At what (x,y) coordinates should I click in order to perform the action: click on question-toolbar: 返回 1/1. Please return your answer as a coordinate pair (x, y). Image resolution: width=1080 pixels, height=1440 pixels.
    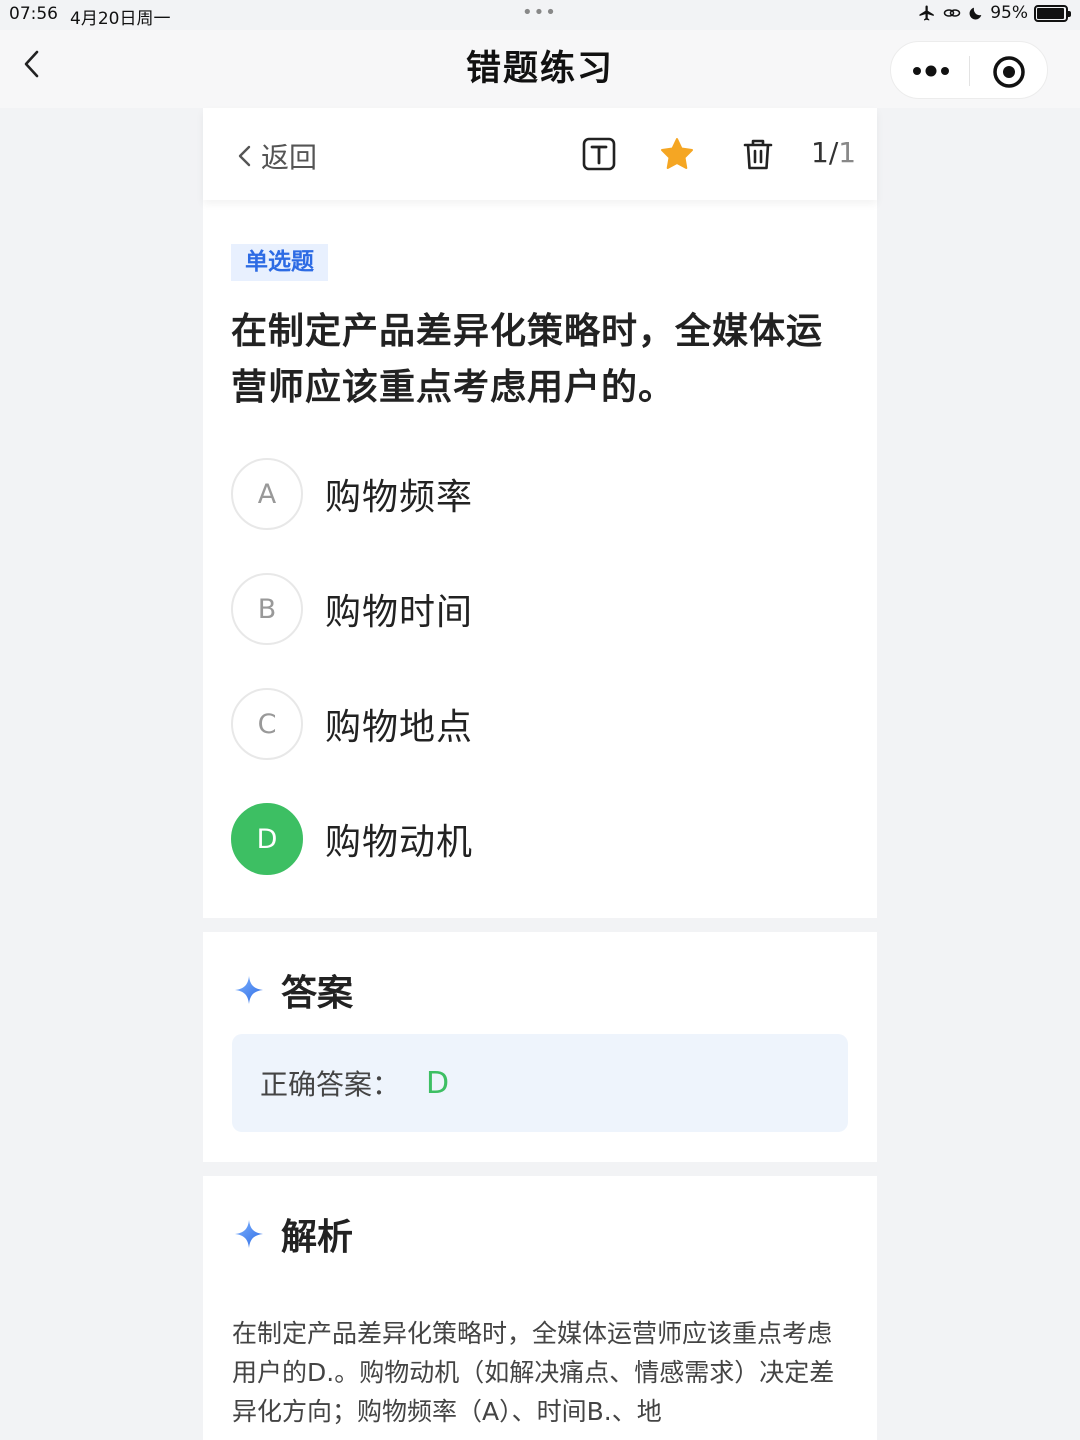
    Looking at the image, I should click on (540, 154).